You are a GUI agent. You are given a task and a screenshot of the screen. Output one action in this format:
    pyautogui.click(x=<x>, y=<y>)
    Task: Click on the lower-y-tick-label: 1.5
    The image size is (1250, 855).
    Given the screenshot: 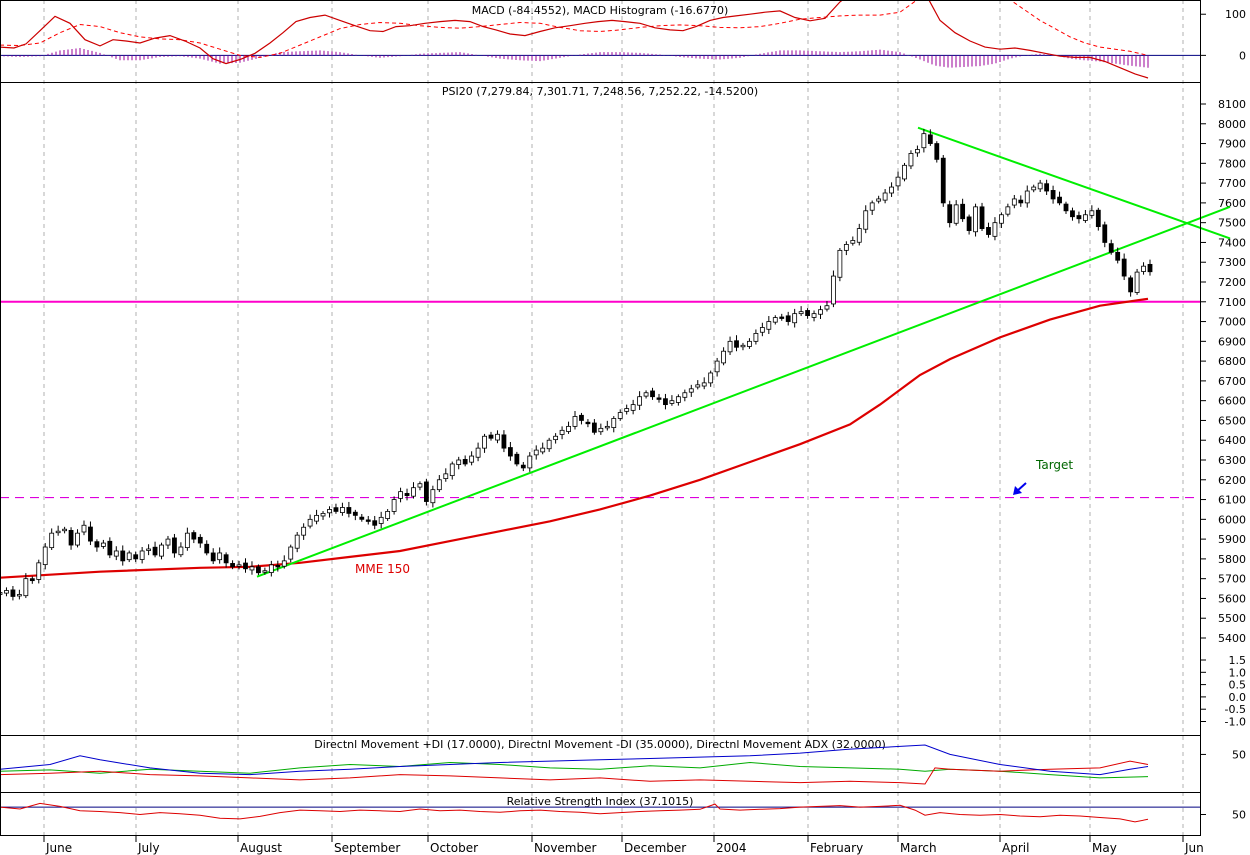 What is the action you would take?
    pyautogui.click(x=1238, y=660)
    